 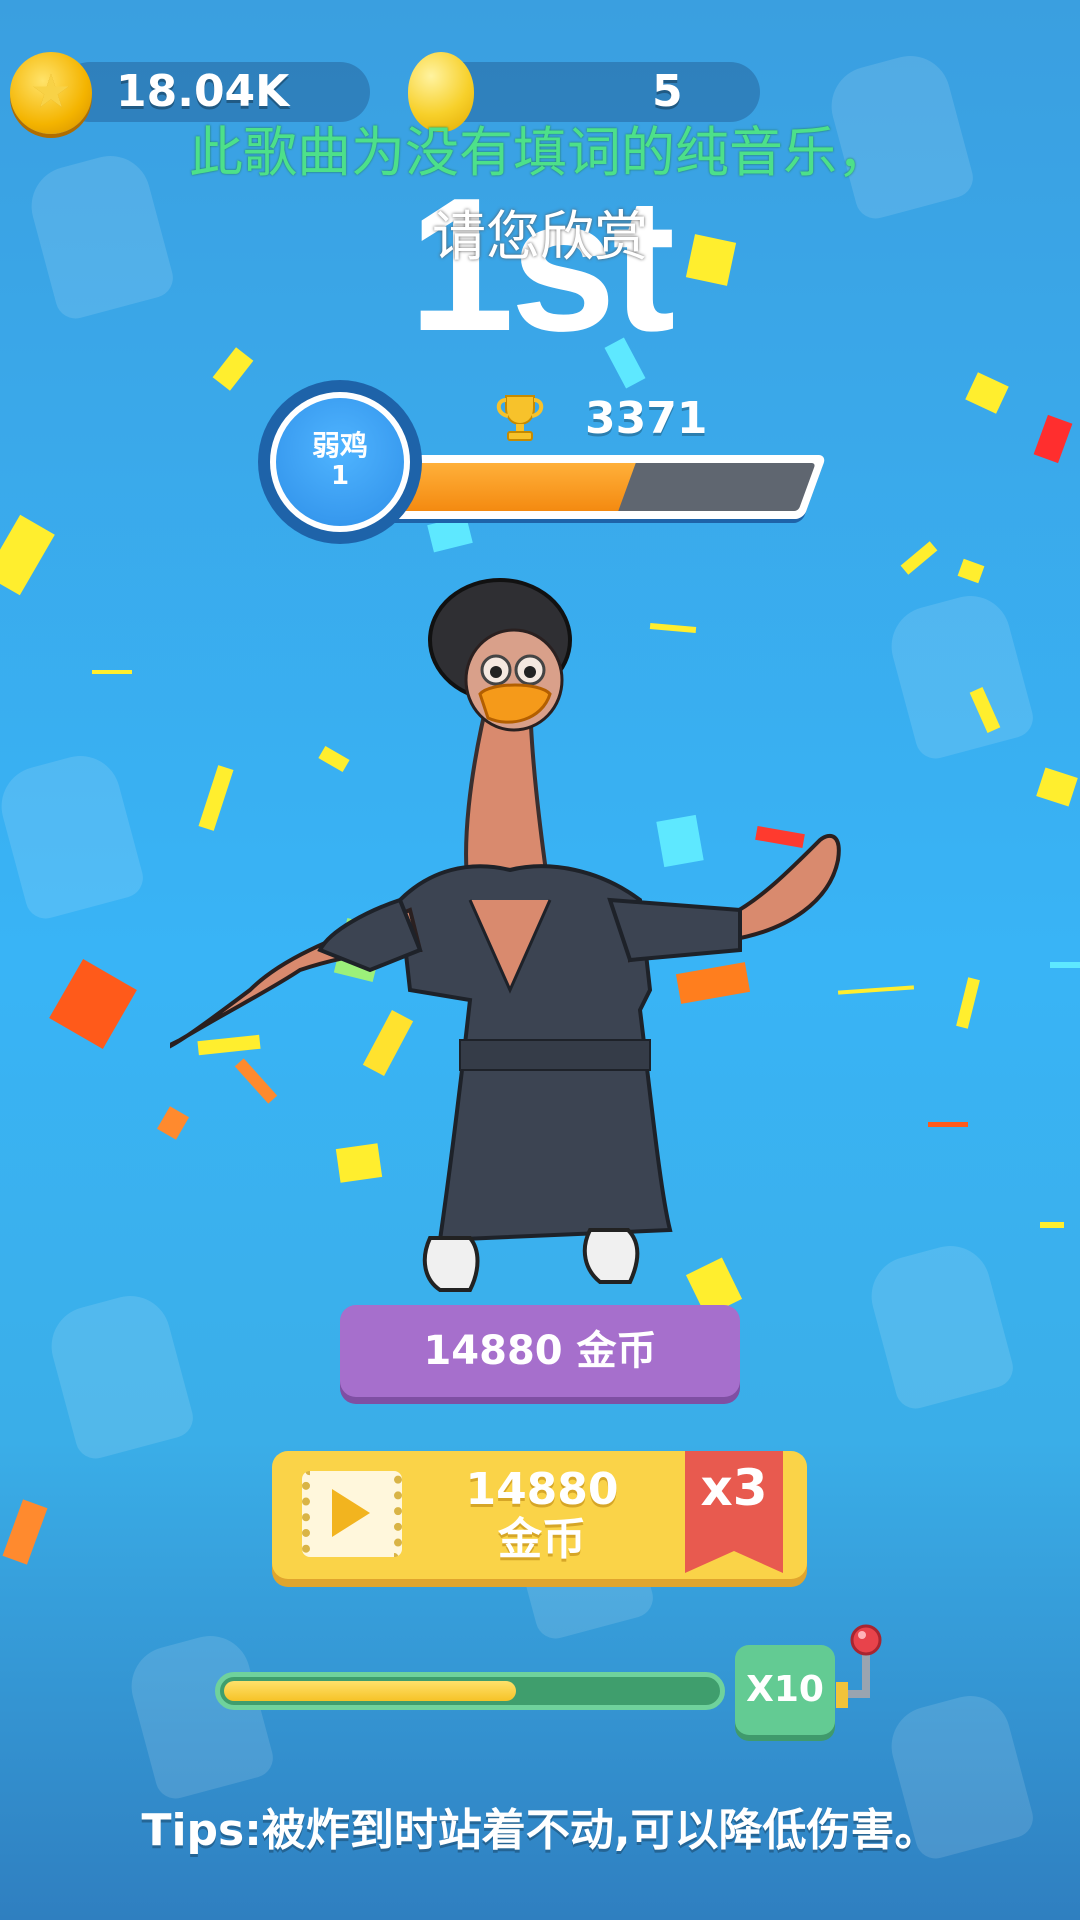 I want to click on tips-text: Tips:被炸到时站着不动,可以降低伤害。, so click(x=540, y=1830).